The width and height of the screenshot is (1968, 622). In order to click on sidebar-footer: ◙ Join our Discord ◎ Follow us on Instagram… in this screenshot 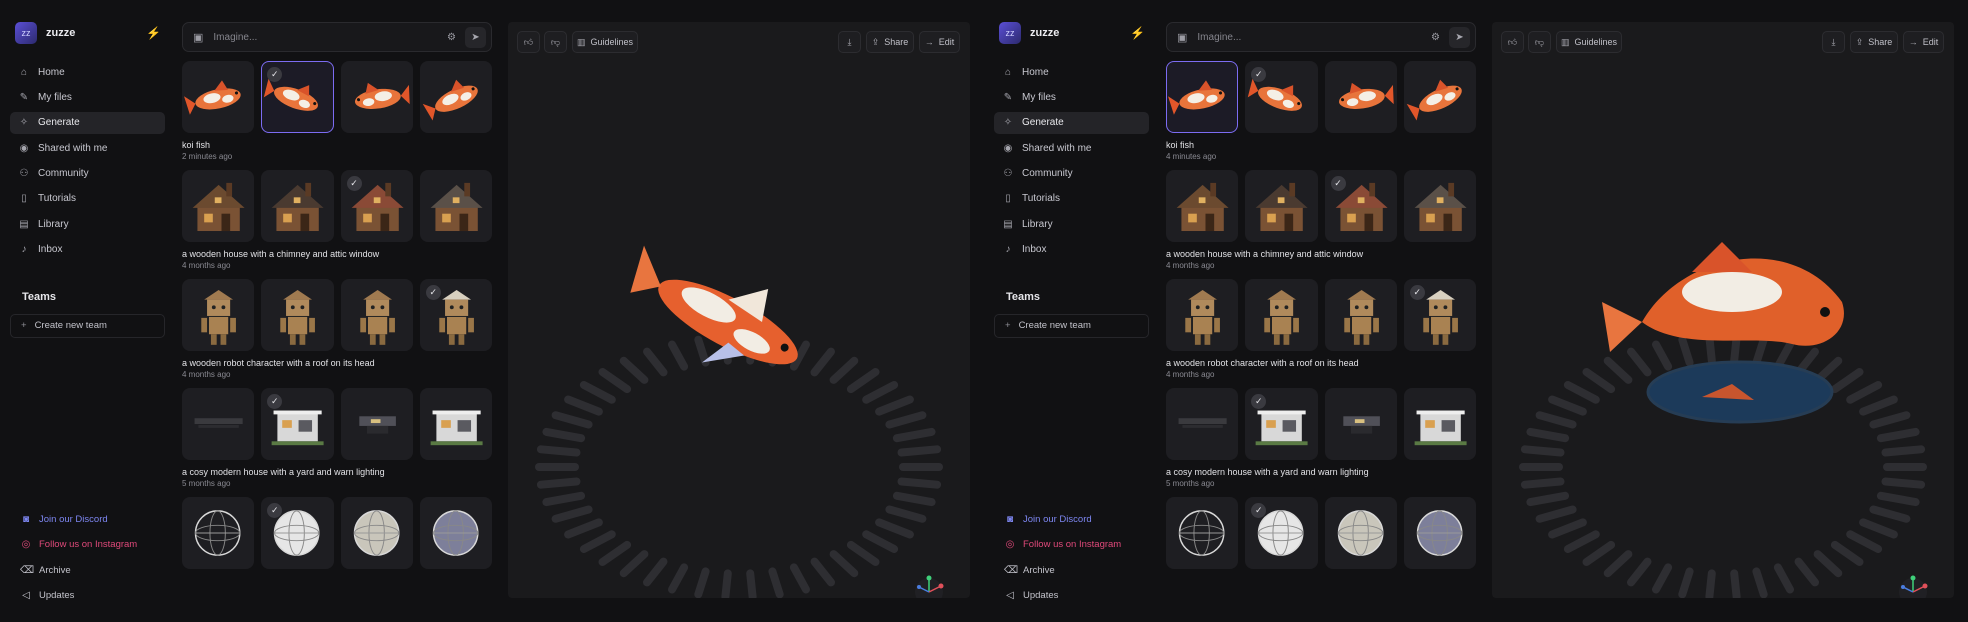, I will do `click(1071, 560)`.